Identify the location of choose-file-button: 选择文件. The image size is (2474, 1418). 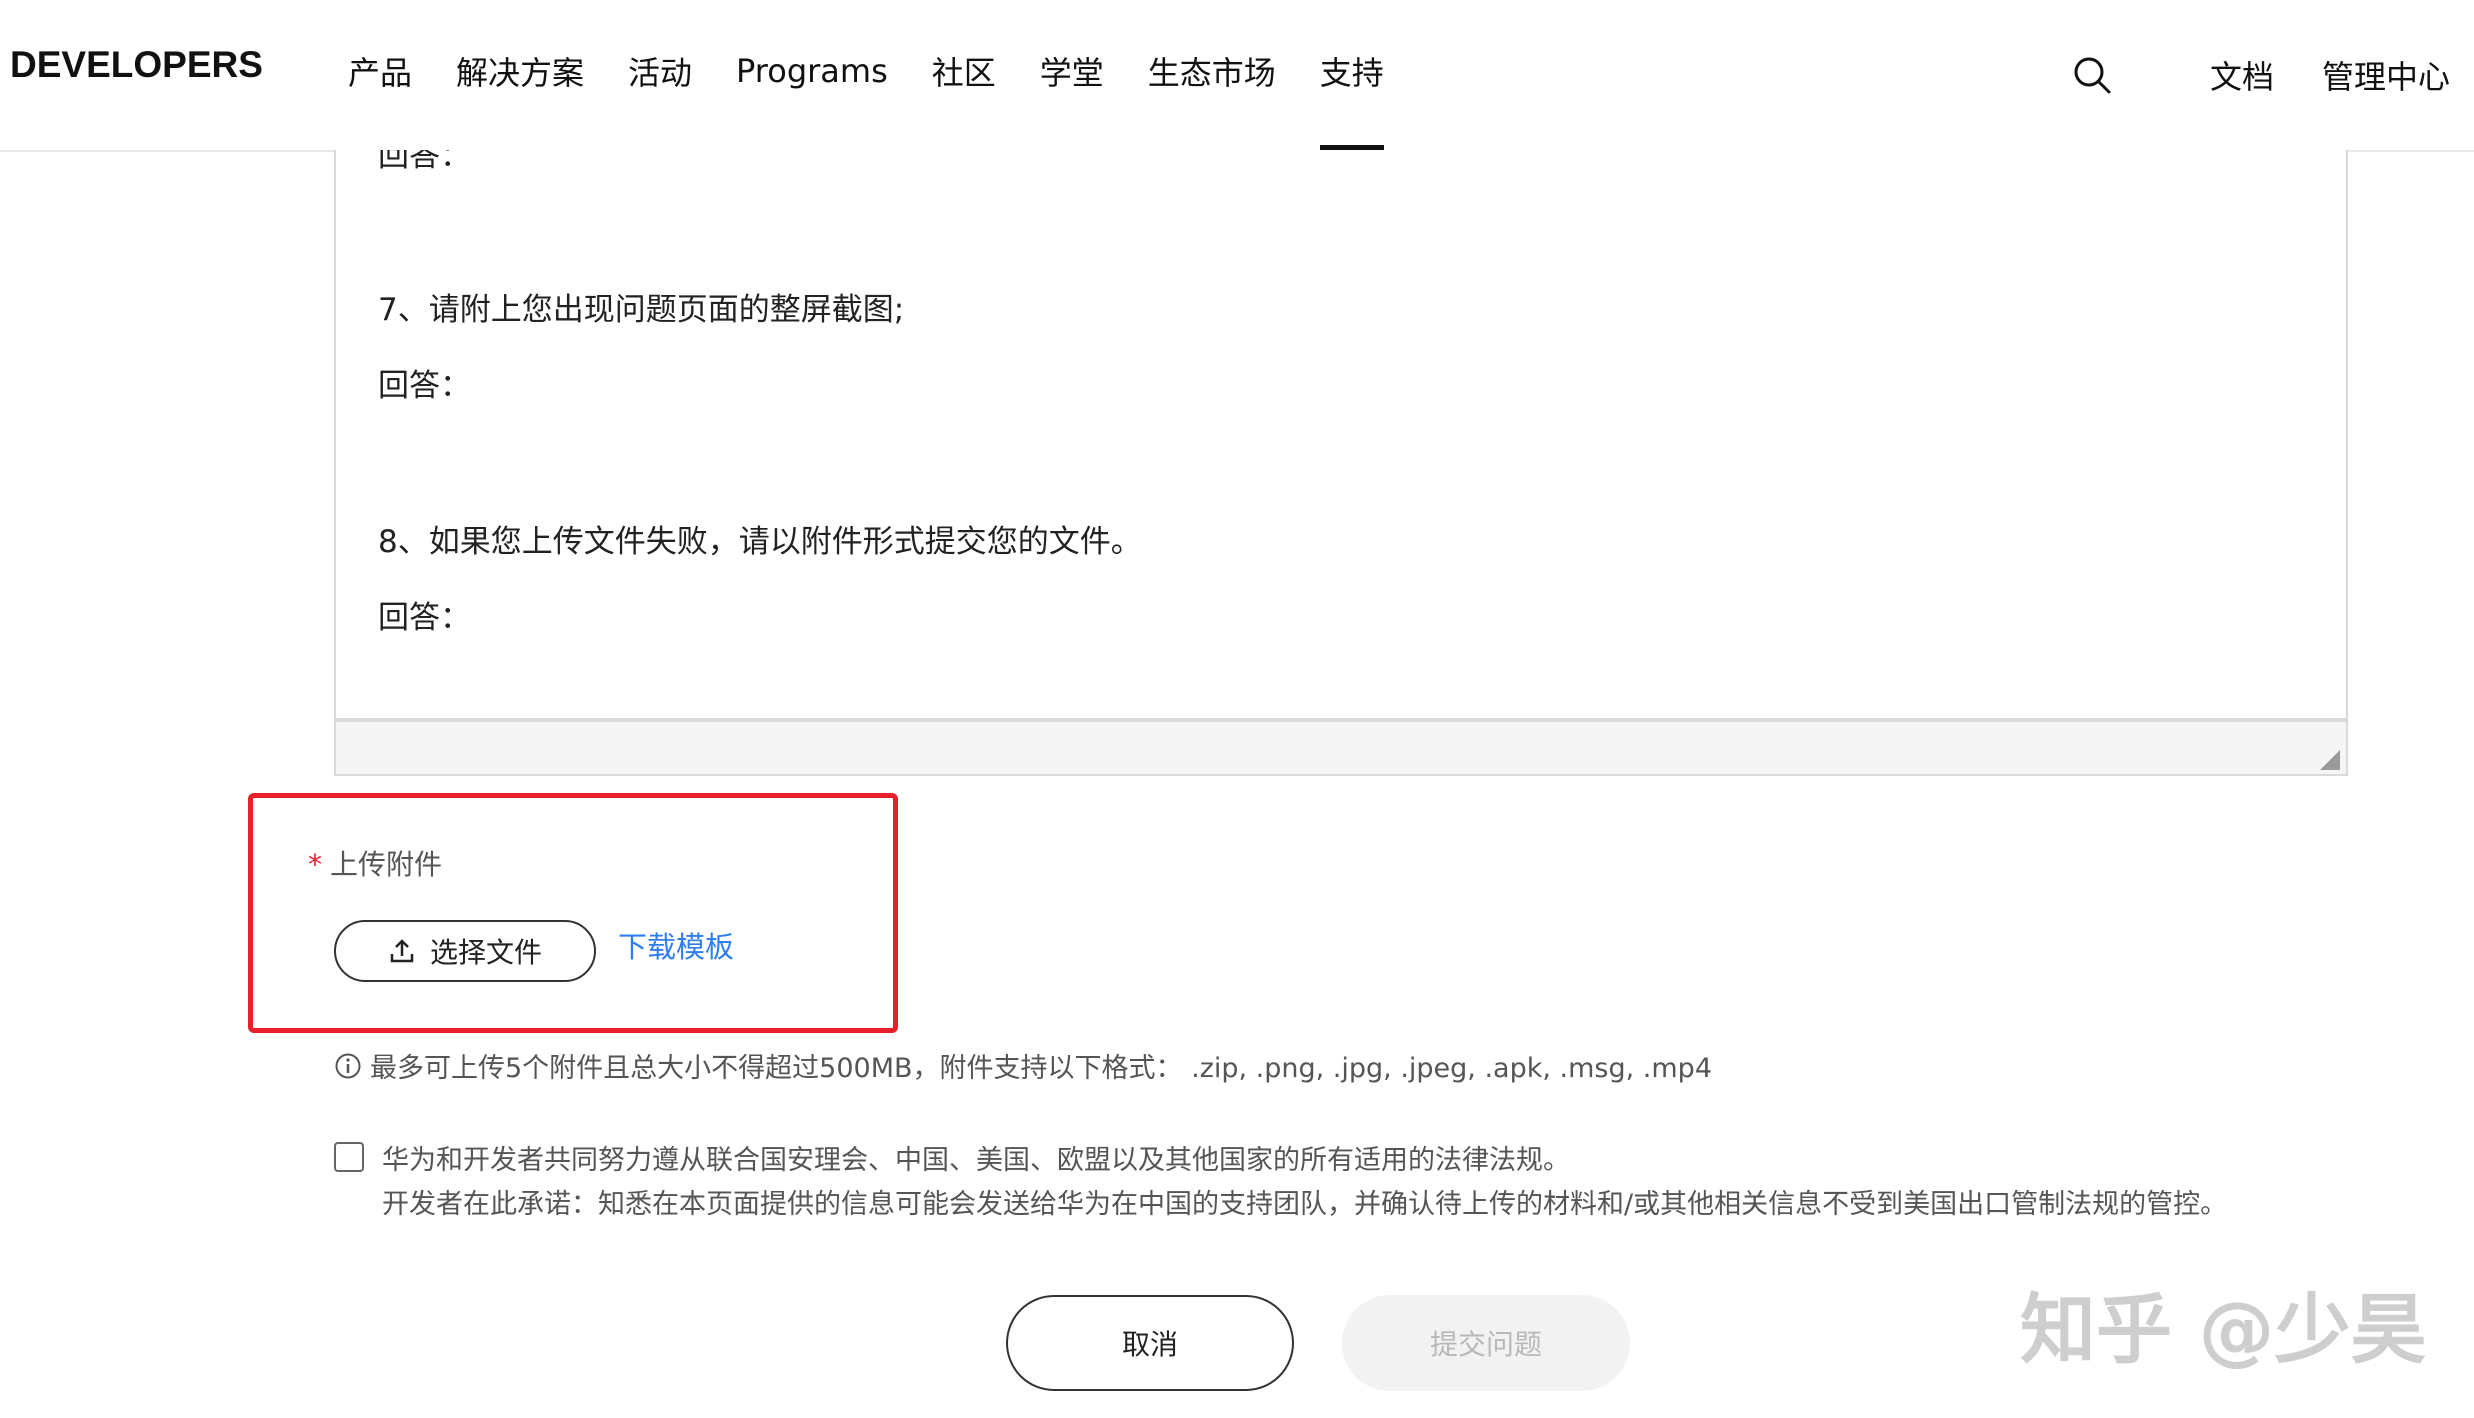
(465, 951).